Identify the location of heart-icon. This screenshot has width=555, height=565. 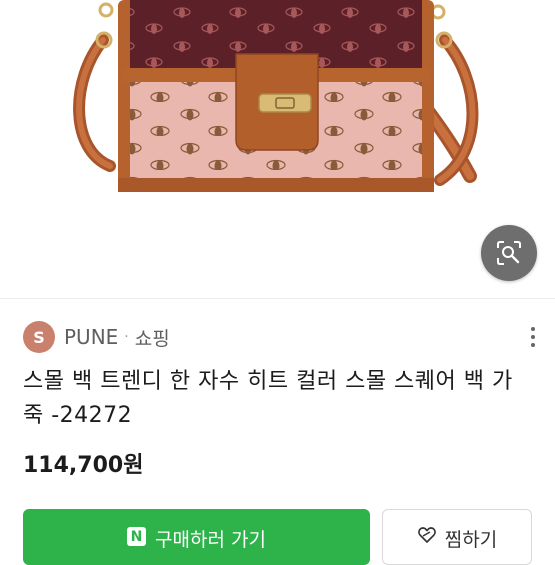
(426, 535).